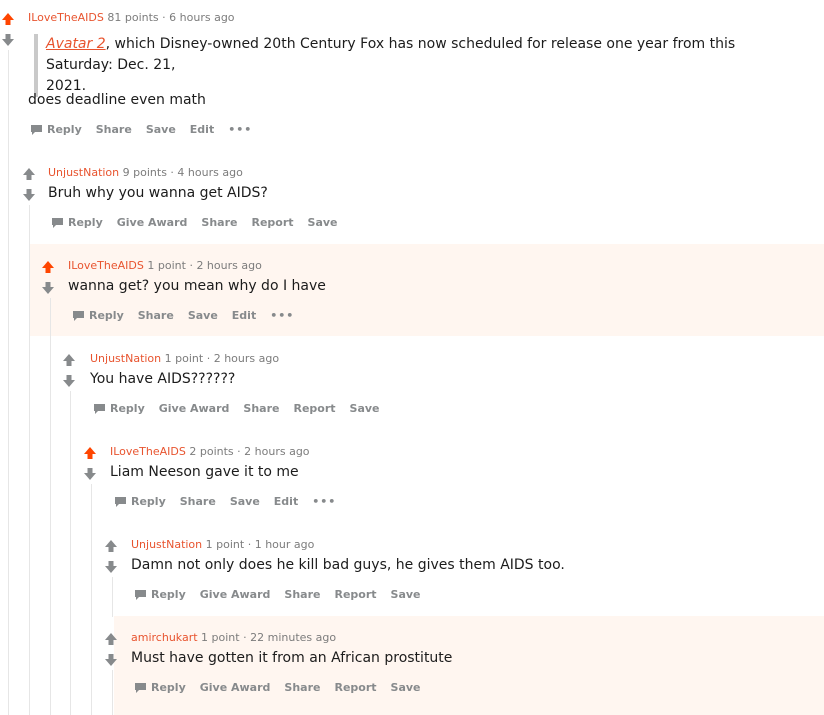 The width and height of the screenshot is (824, 715). I want to click on comment-meta: amirchukart 1 point · 22 minutes ago, so click(233, 638).